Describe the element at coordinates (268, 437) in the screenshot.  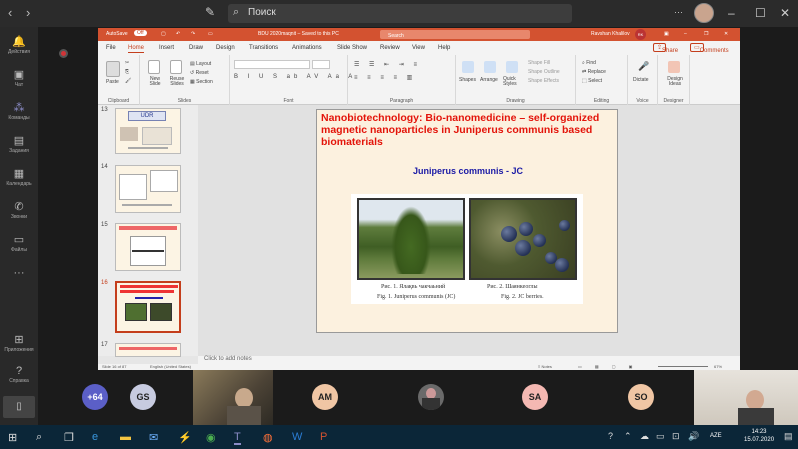
I see `firefox-icon: ◍` at that location.